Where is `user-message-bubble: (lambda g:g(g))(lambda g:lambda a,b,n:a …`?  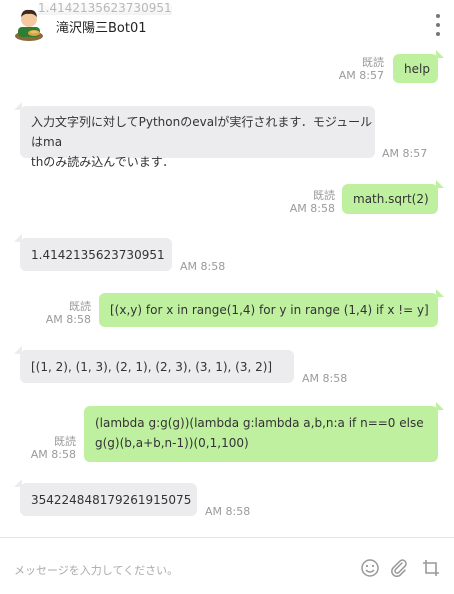 user-message-bubble: (lambda g:g(g))(lambda g:lambda a,b,n:a … is located at coordinates (264, 432).